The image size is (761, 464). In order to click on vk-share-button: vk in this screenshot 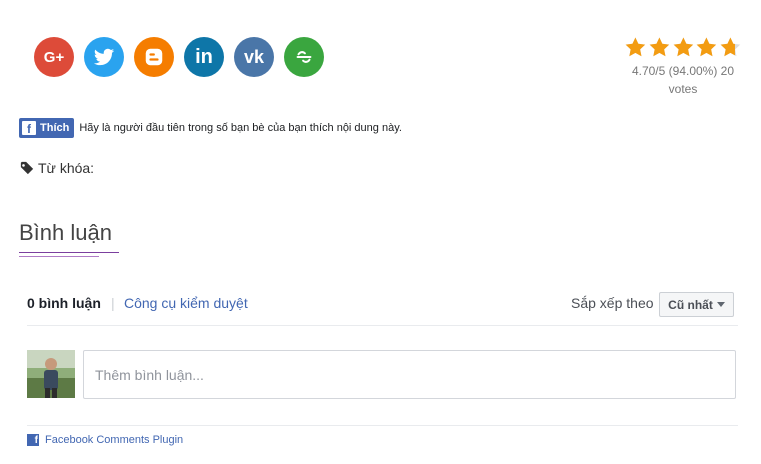, I will do `click(254, 57)`.